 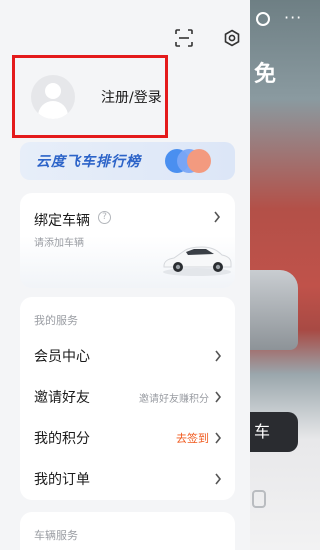 What do you see at coordinates (90, 96) in the screenshot?
I see `profile-login-card: 注册/登录` at bounding box center [90, 96].